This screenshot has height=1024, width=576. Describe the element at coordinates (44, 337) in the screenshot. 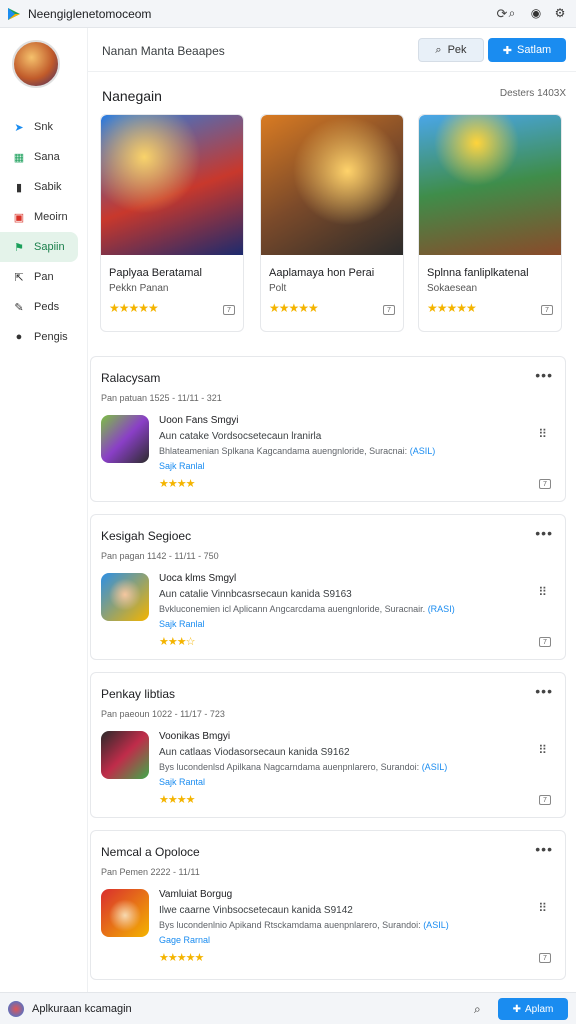

I see `sidebar-item-pengis: ● Pengis` at that location.